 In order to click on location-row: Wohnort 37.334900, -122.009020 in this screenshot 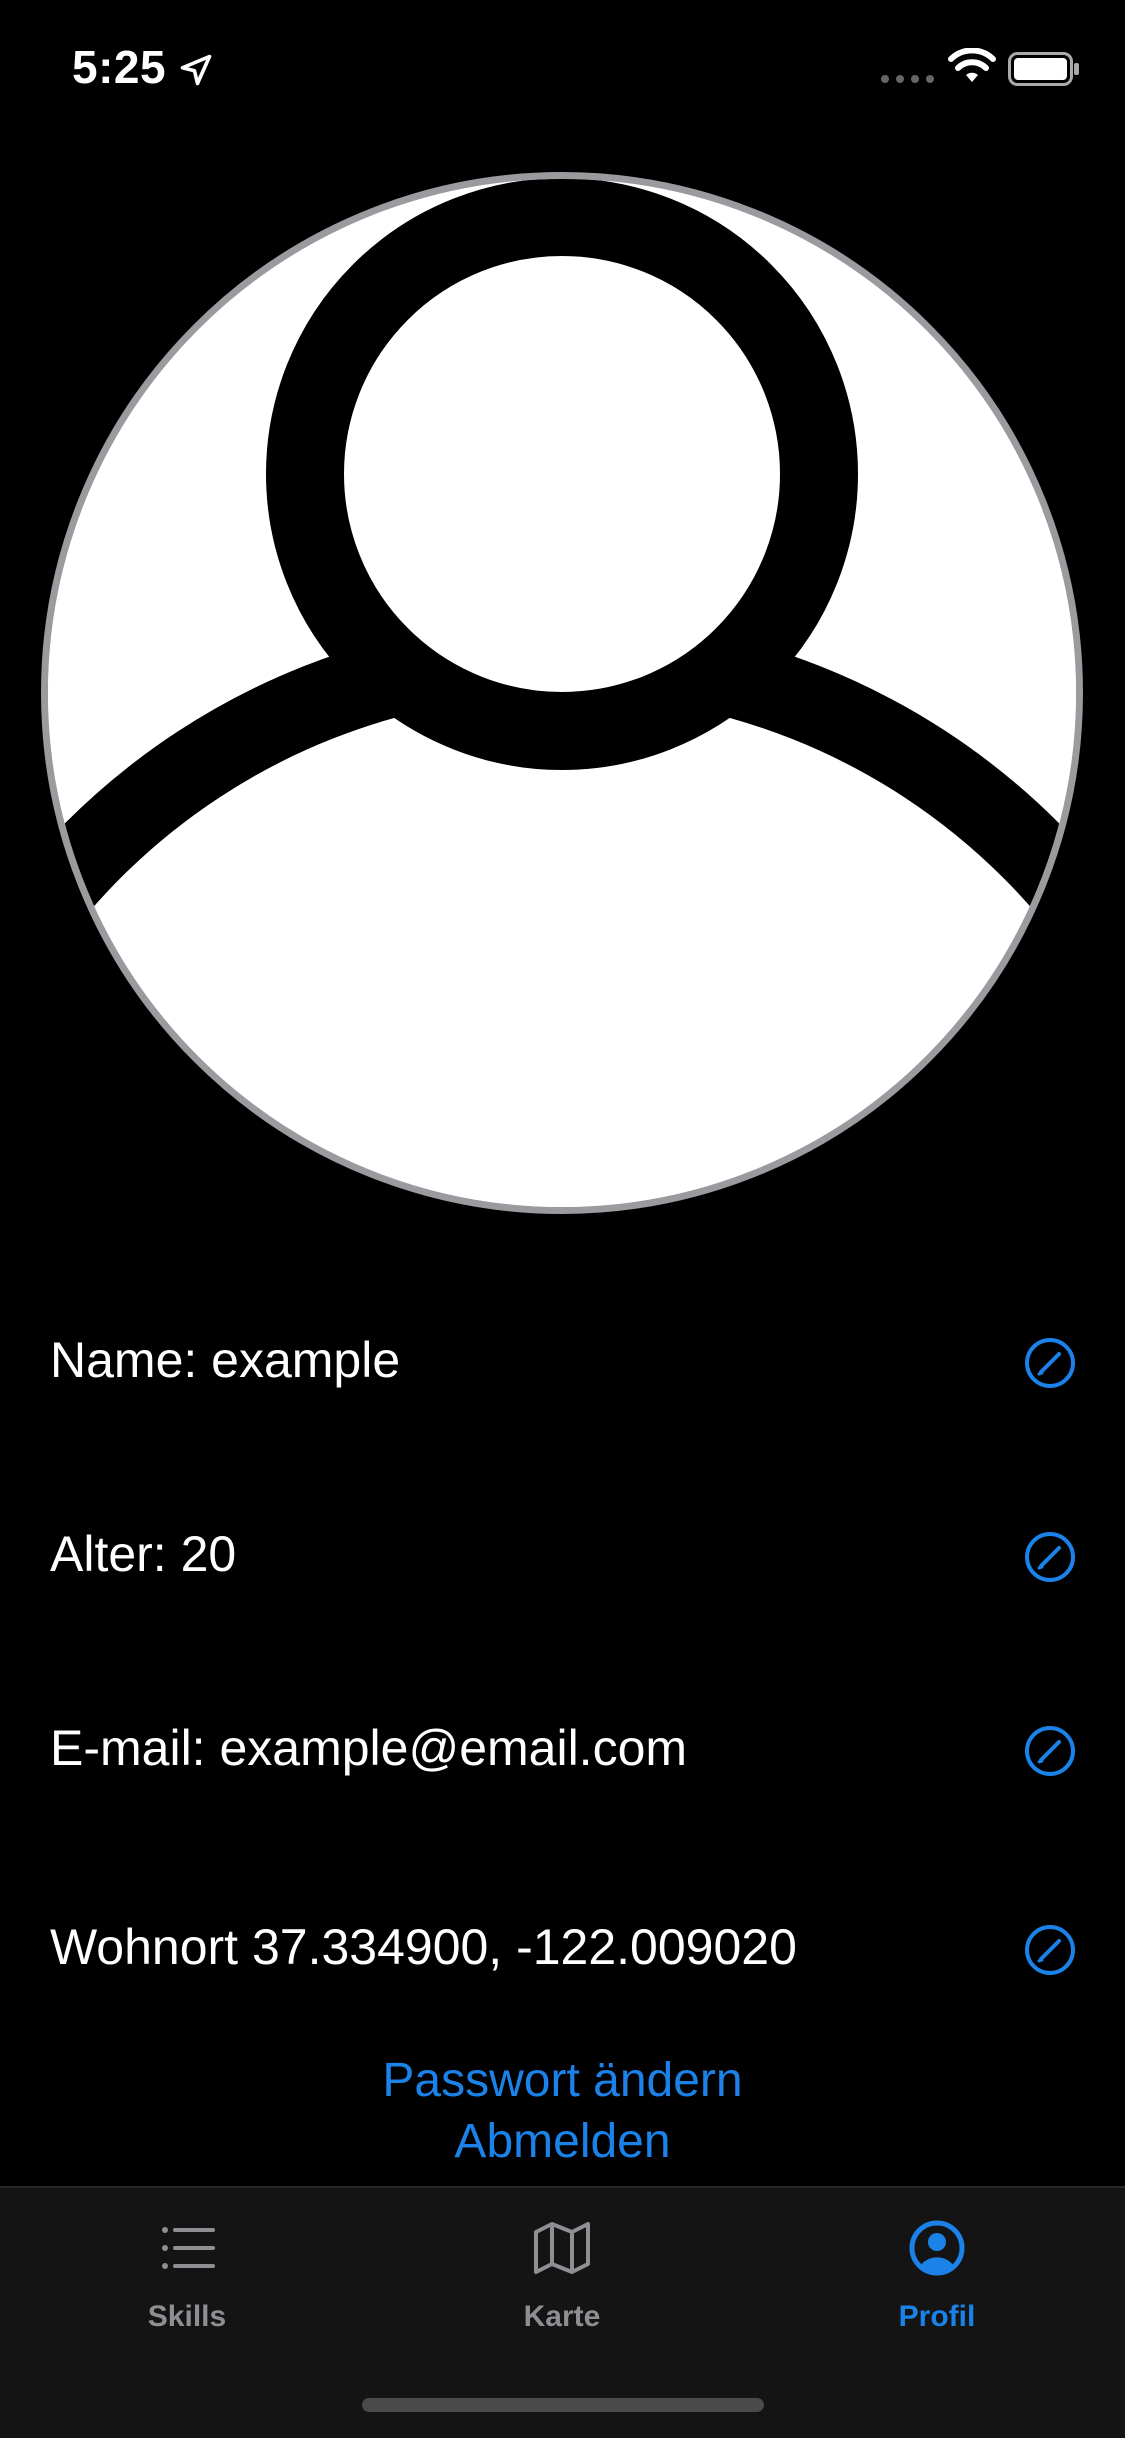, I will do `click(562, 1947)`.